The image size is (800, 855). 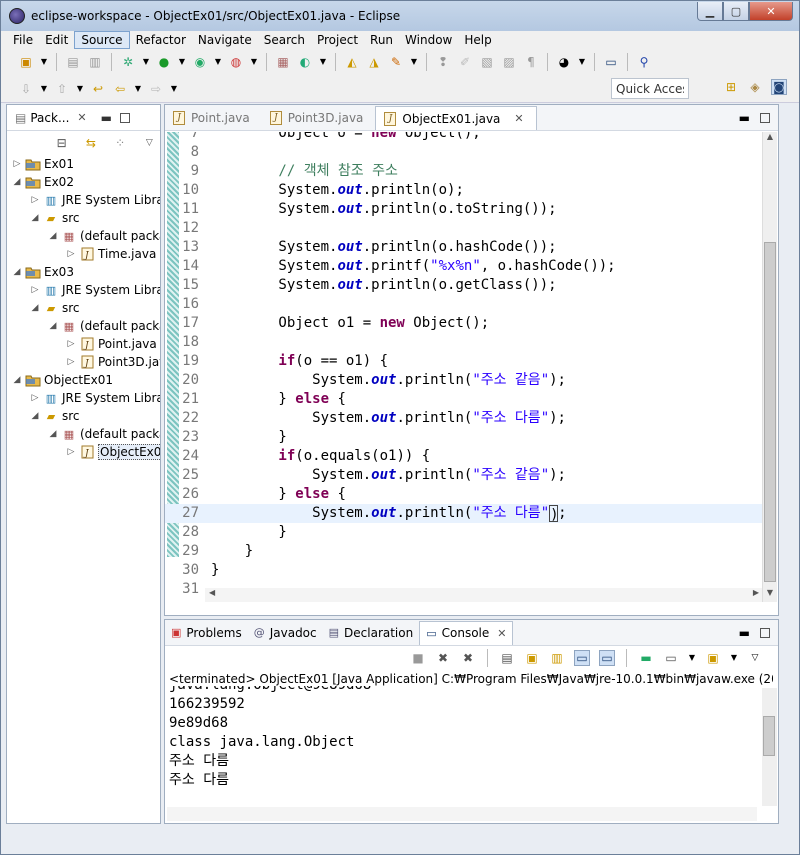 What do you see at coordinates (83, 272) in the screenshot?
I see `tree-item: ◢ Ex03` at bounding box center [83, 272].